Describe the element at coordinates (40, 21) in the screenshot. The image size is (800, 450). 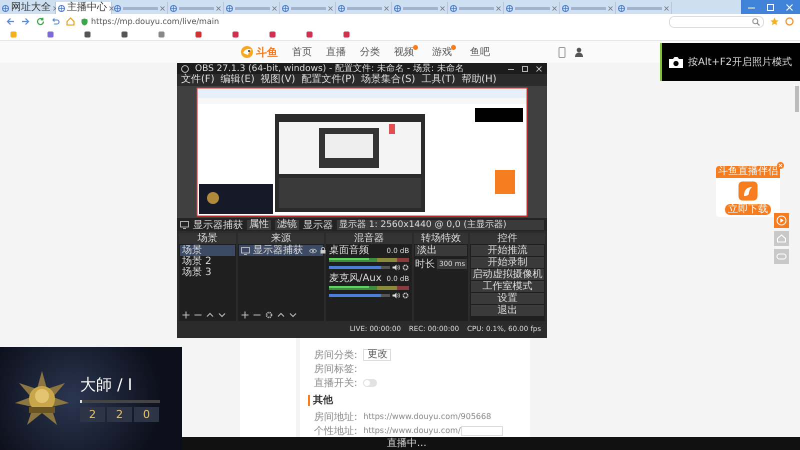
I see `reload-icon` at that location.